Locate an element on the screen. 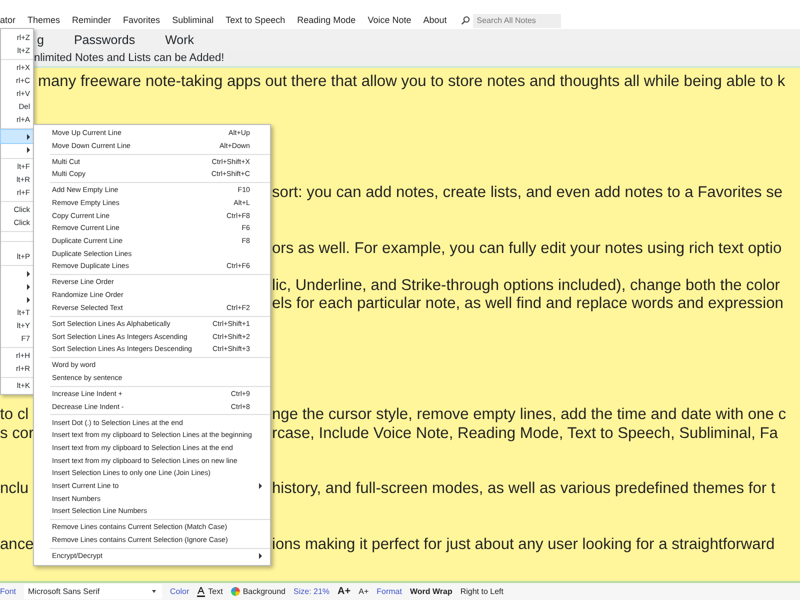 The image size is (800, 600). text-line: many freeware note-taking apps out there that allow you to store notes and thoughts all while being able to k is located at coordinates (412, 82).